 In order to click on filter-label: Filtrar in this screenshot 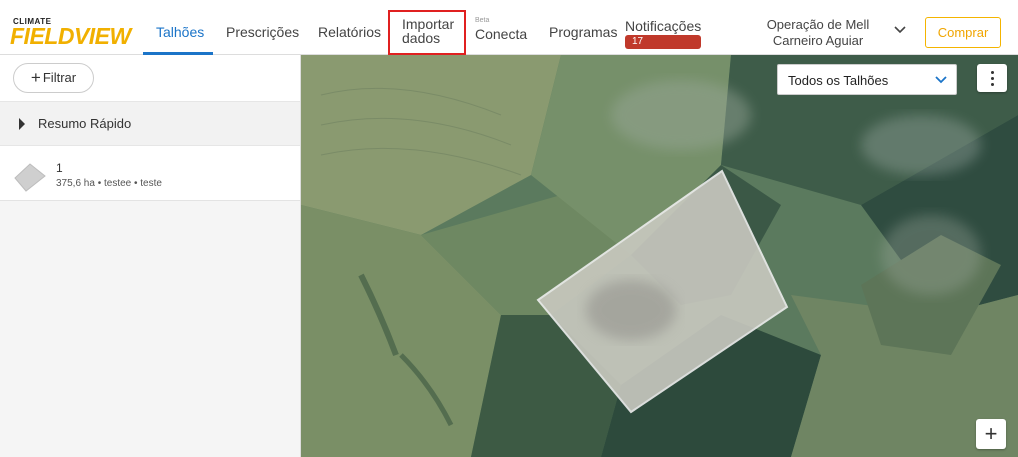, I will do `click(59, 77)`.